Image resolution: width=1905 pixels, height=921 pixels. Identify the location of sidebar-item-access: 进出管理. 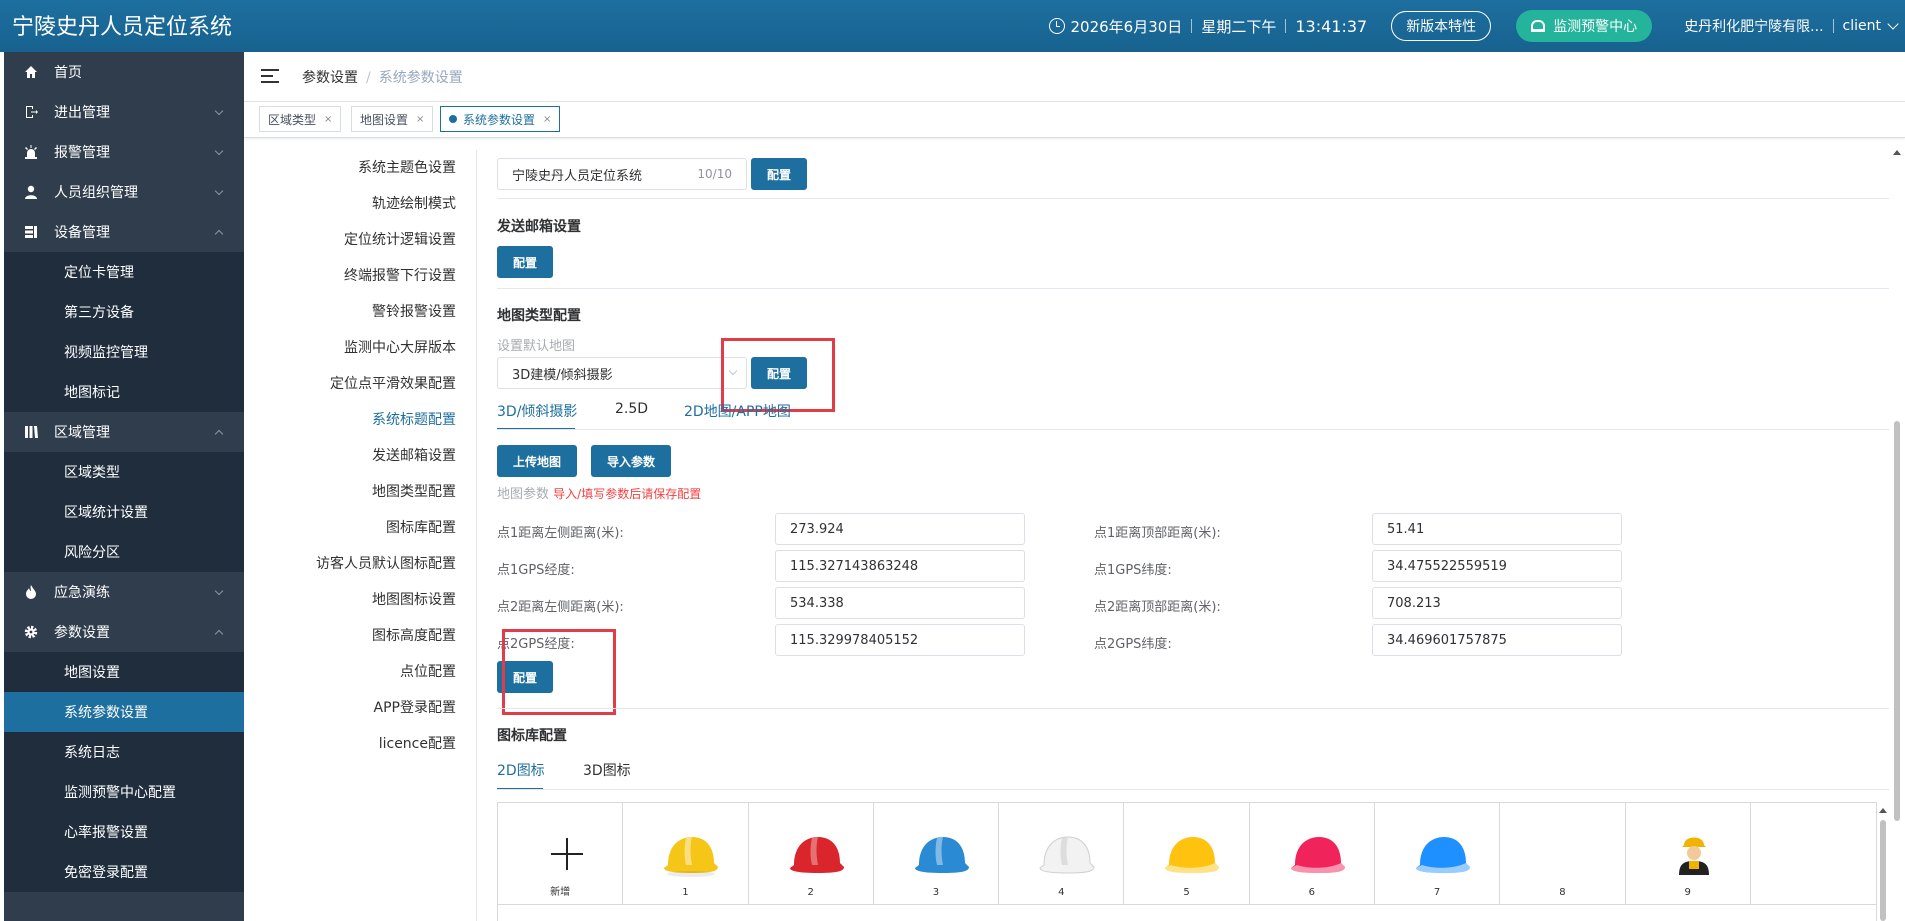
(124, 112).